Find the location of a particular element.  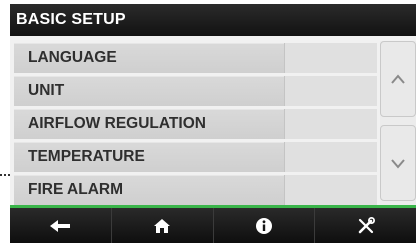

chevron-down-icon is located at coordinates (398, 164).